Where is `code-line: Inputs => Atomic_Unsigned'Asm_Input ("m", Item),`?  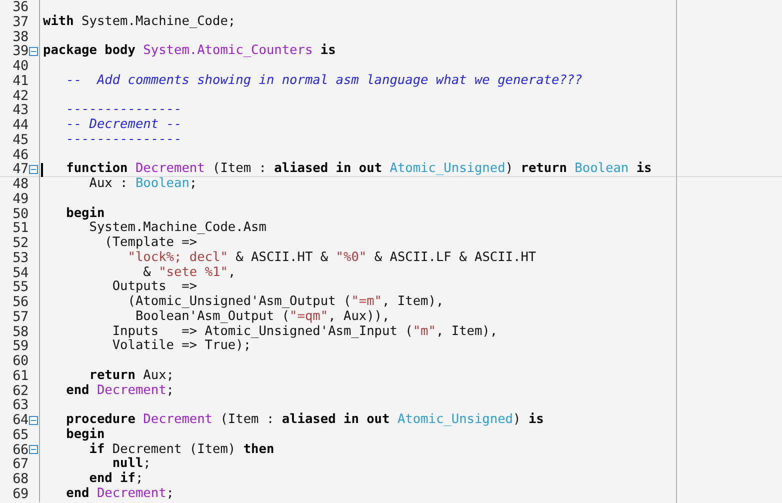 code-line: Inputs => Atomic_Unsigned'Asm_Input ("m", Item), is located at coordinates (305, 331).